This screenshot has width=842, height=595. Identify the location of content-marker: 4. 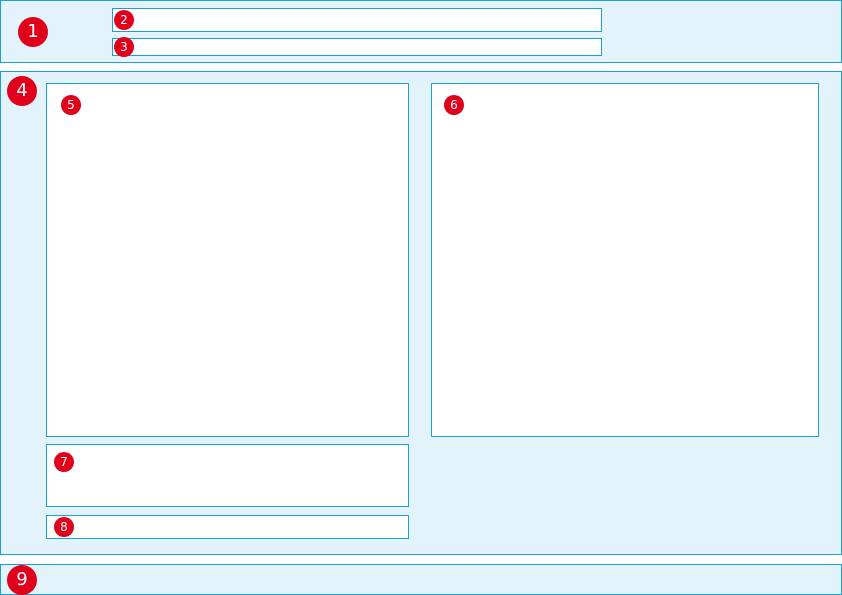
(22, 91).